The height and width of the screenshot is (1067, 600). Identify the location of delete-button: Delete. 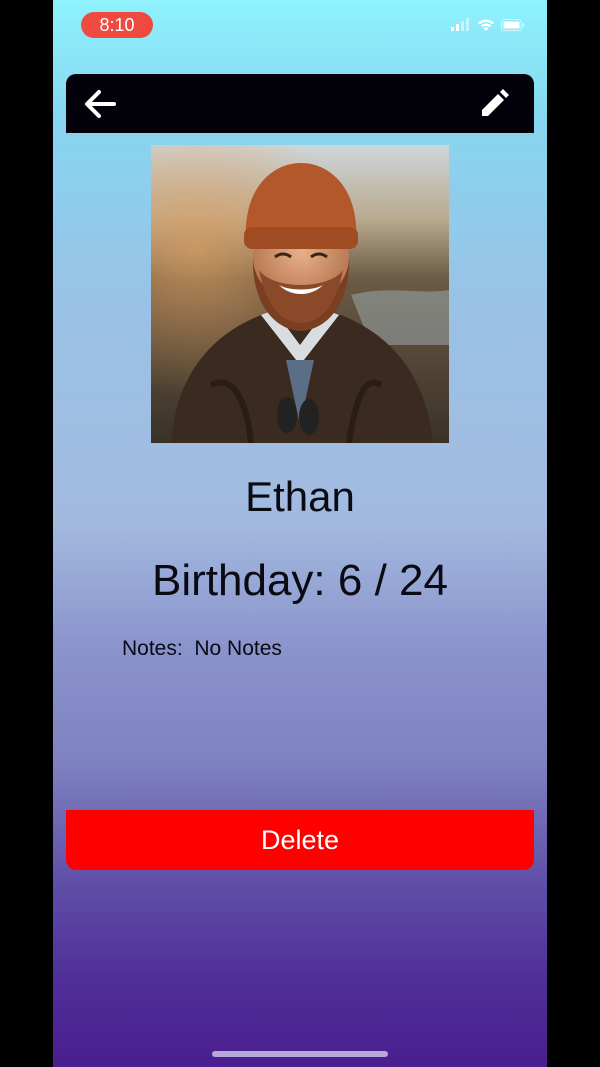
(300, 840).